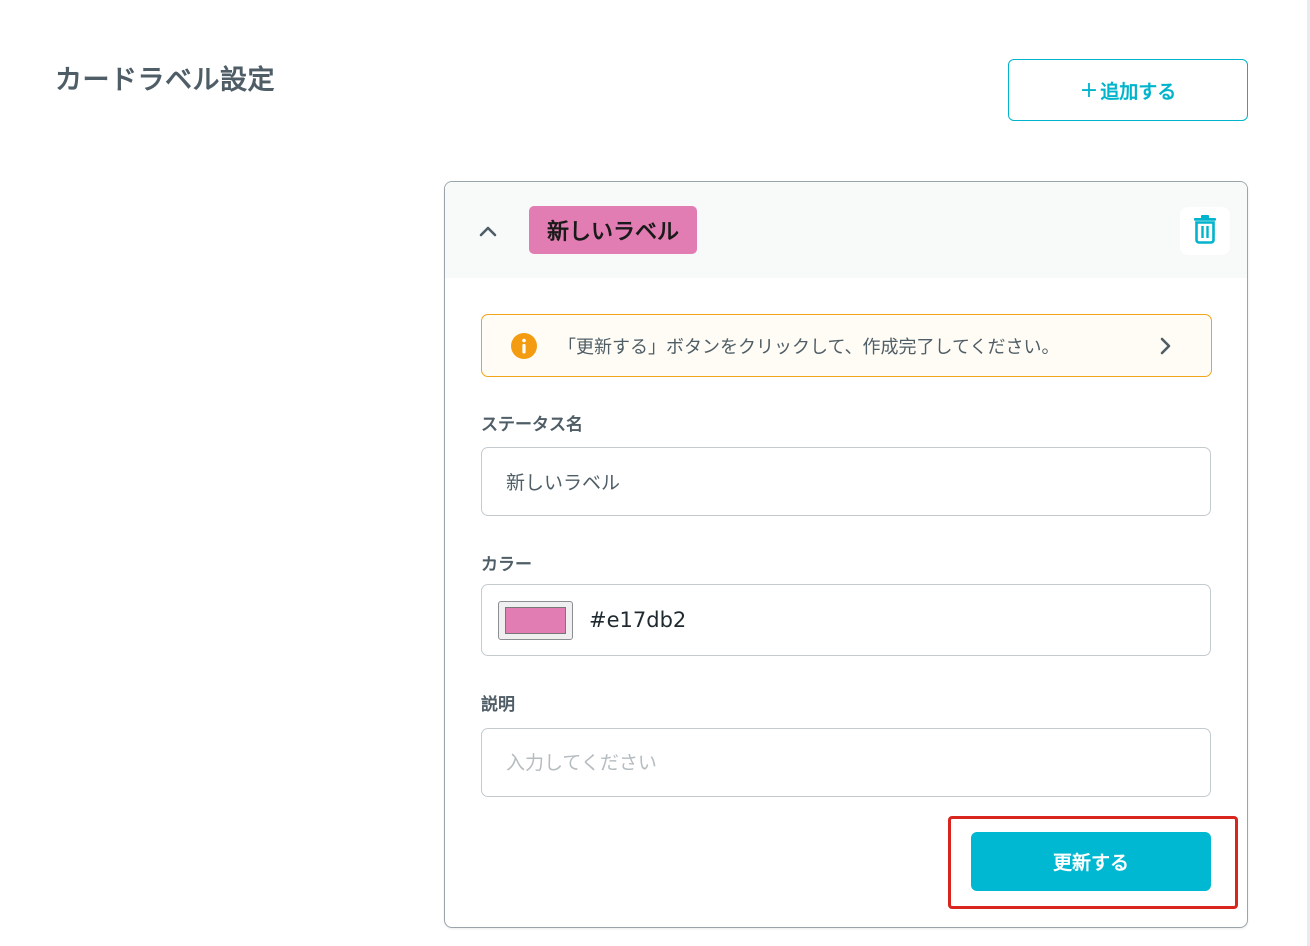 The image size is (1310, 946). I want to click on color-label: カラー, so click(506, 565).